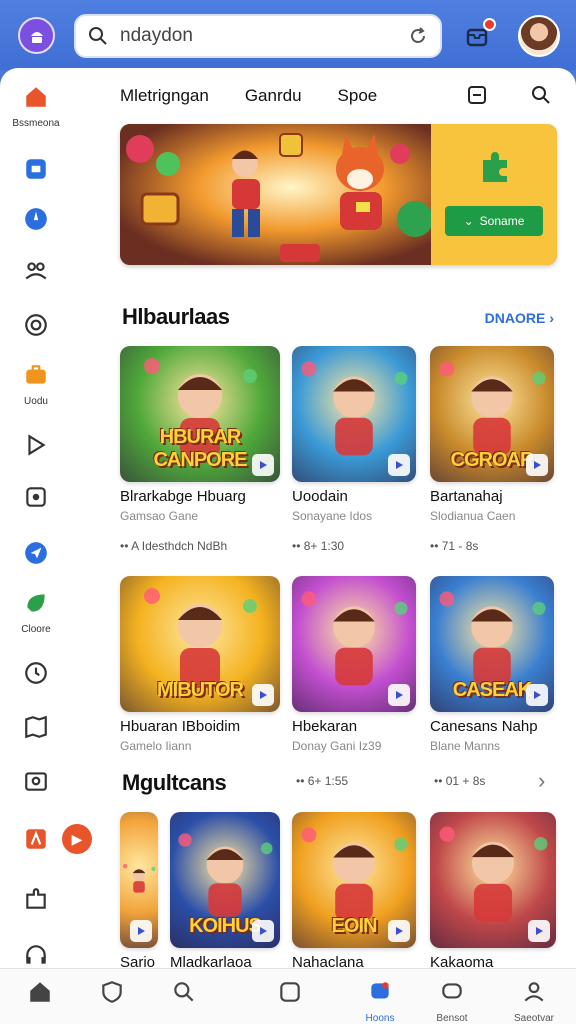 The image size is (576, 1024). What do you see at coordinates (183, 496) in the screenshot?
I see `card-name: Blrarkabge Hbuarg` at bounding box center [183, 496].